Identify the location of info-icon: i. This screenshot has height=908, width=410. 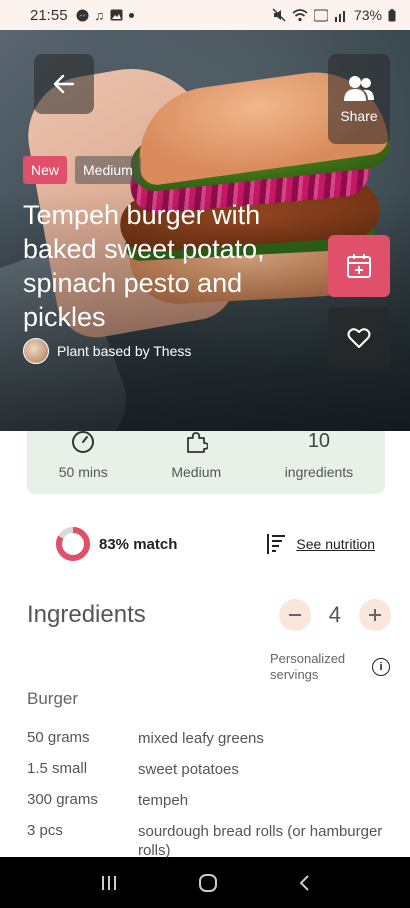
(381, 667).